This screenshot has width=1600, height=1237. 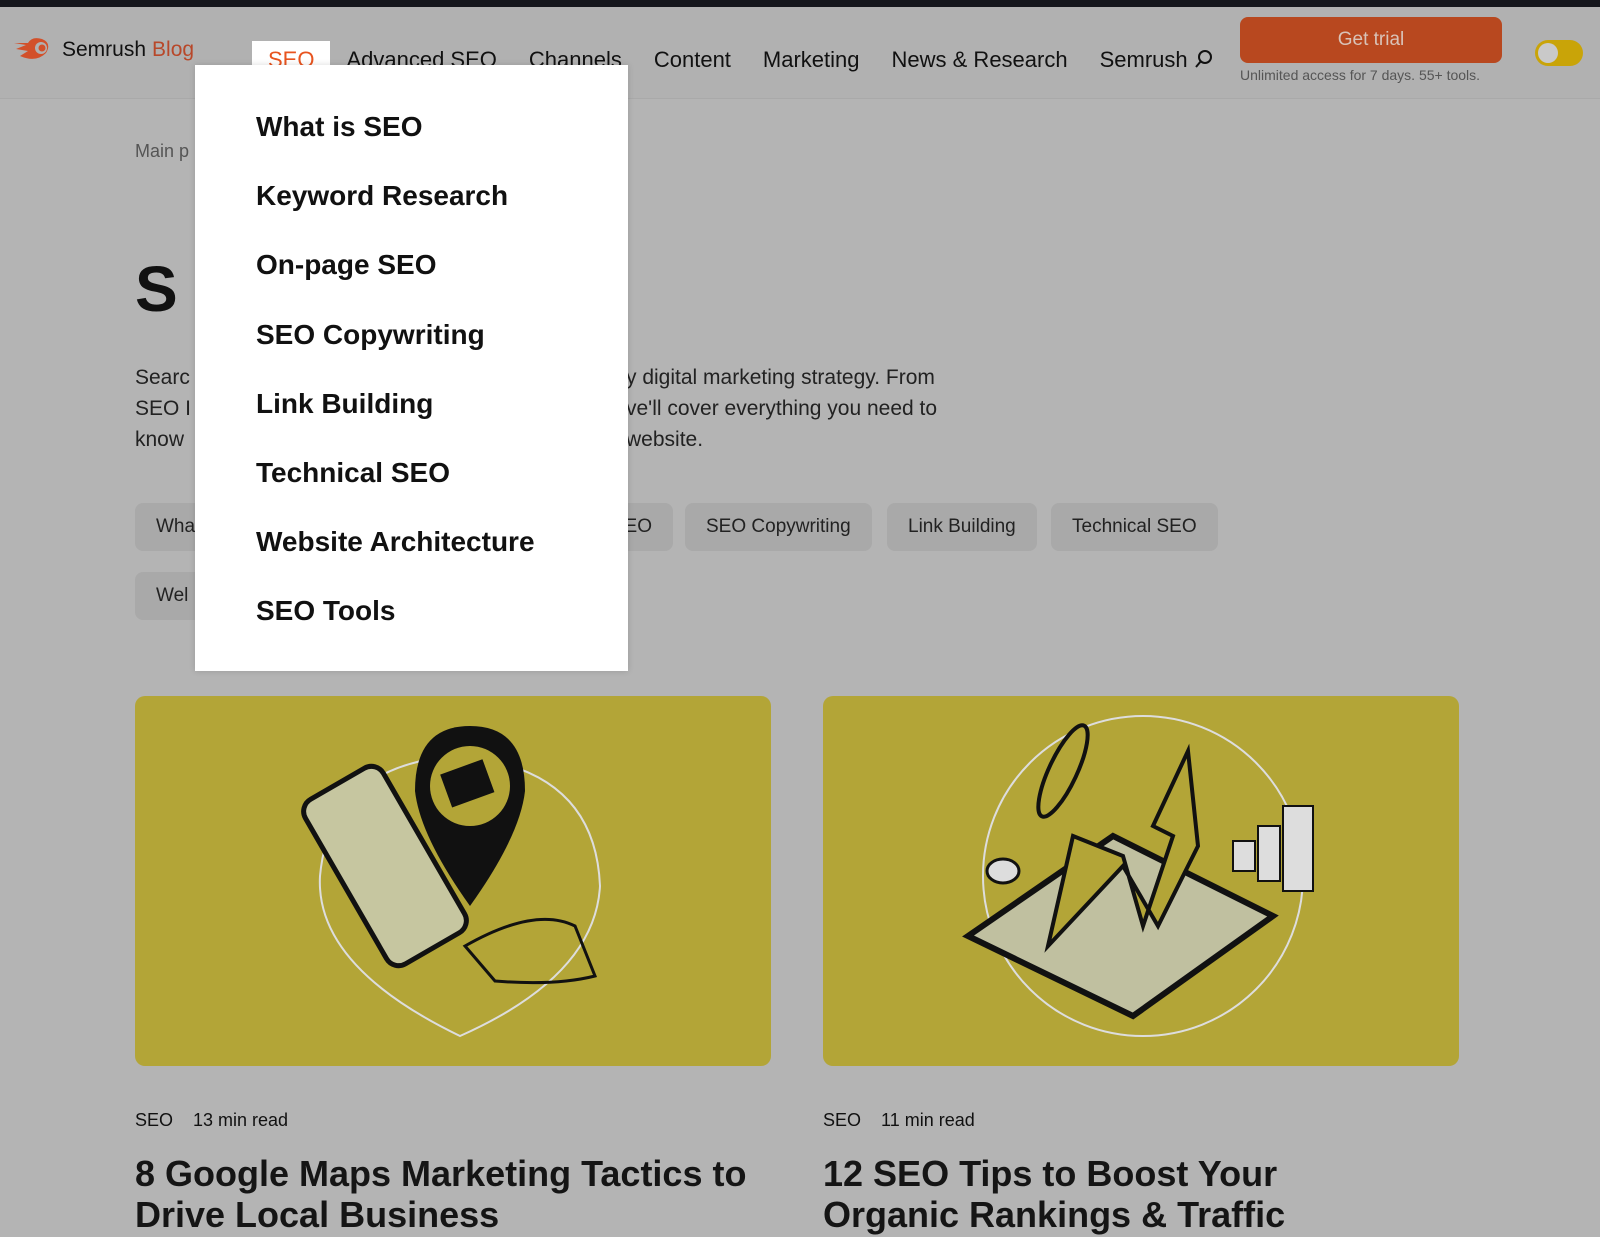 I want to click on get-trial-button: Get trial, so click(x=1371, y=40).